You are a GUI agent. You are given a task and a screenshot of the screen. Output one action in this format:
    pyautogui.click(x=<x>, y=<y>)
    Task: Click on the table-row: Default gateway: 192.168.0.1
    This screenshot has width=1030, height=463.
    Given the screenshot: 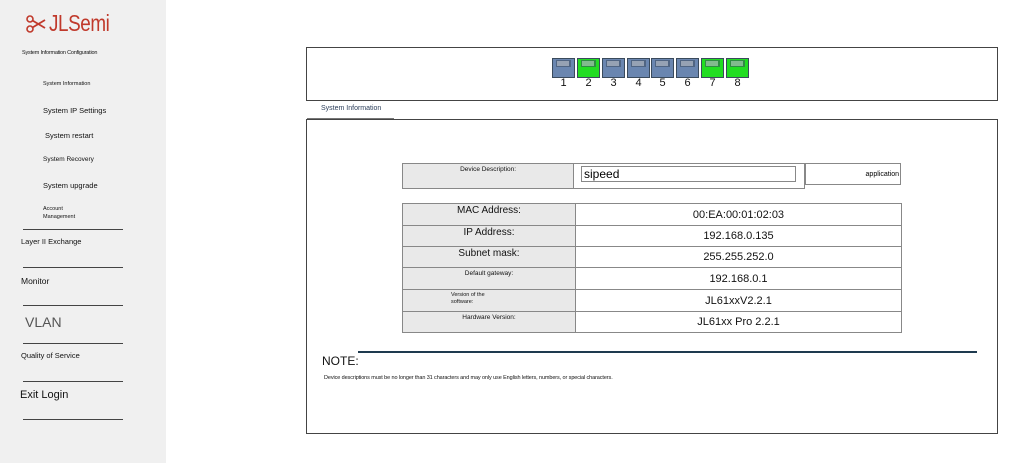 What is the action you would take?
    pyautogui.click(x=652, y=278)
    